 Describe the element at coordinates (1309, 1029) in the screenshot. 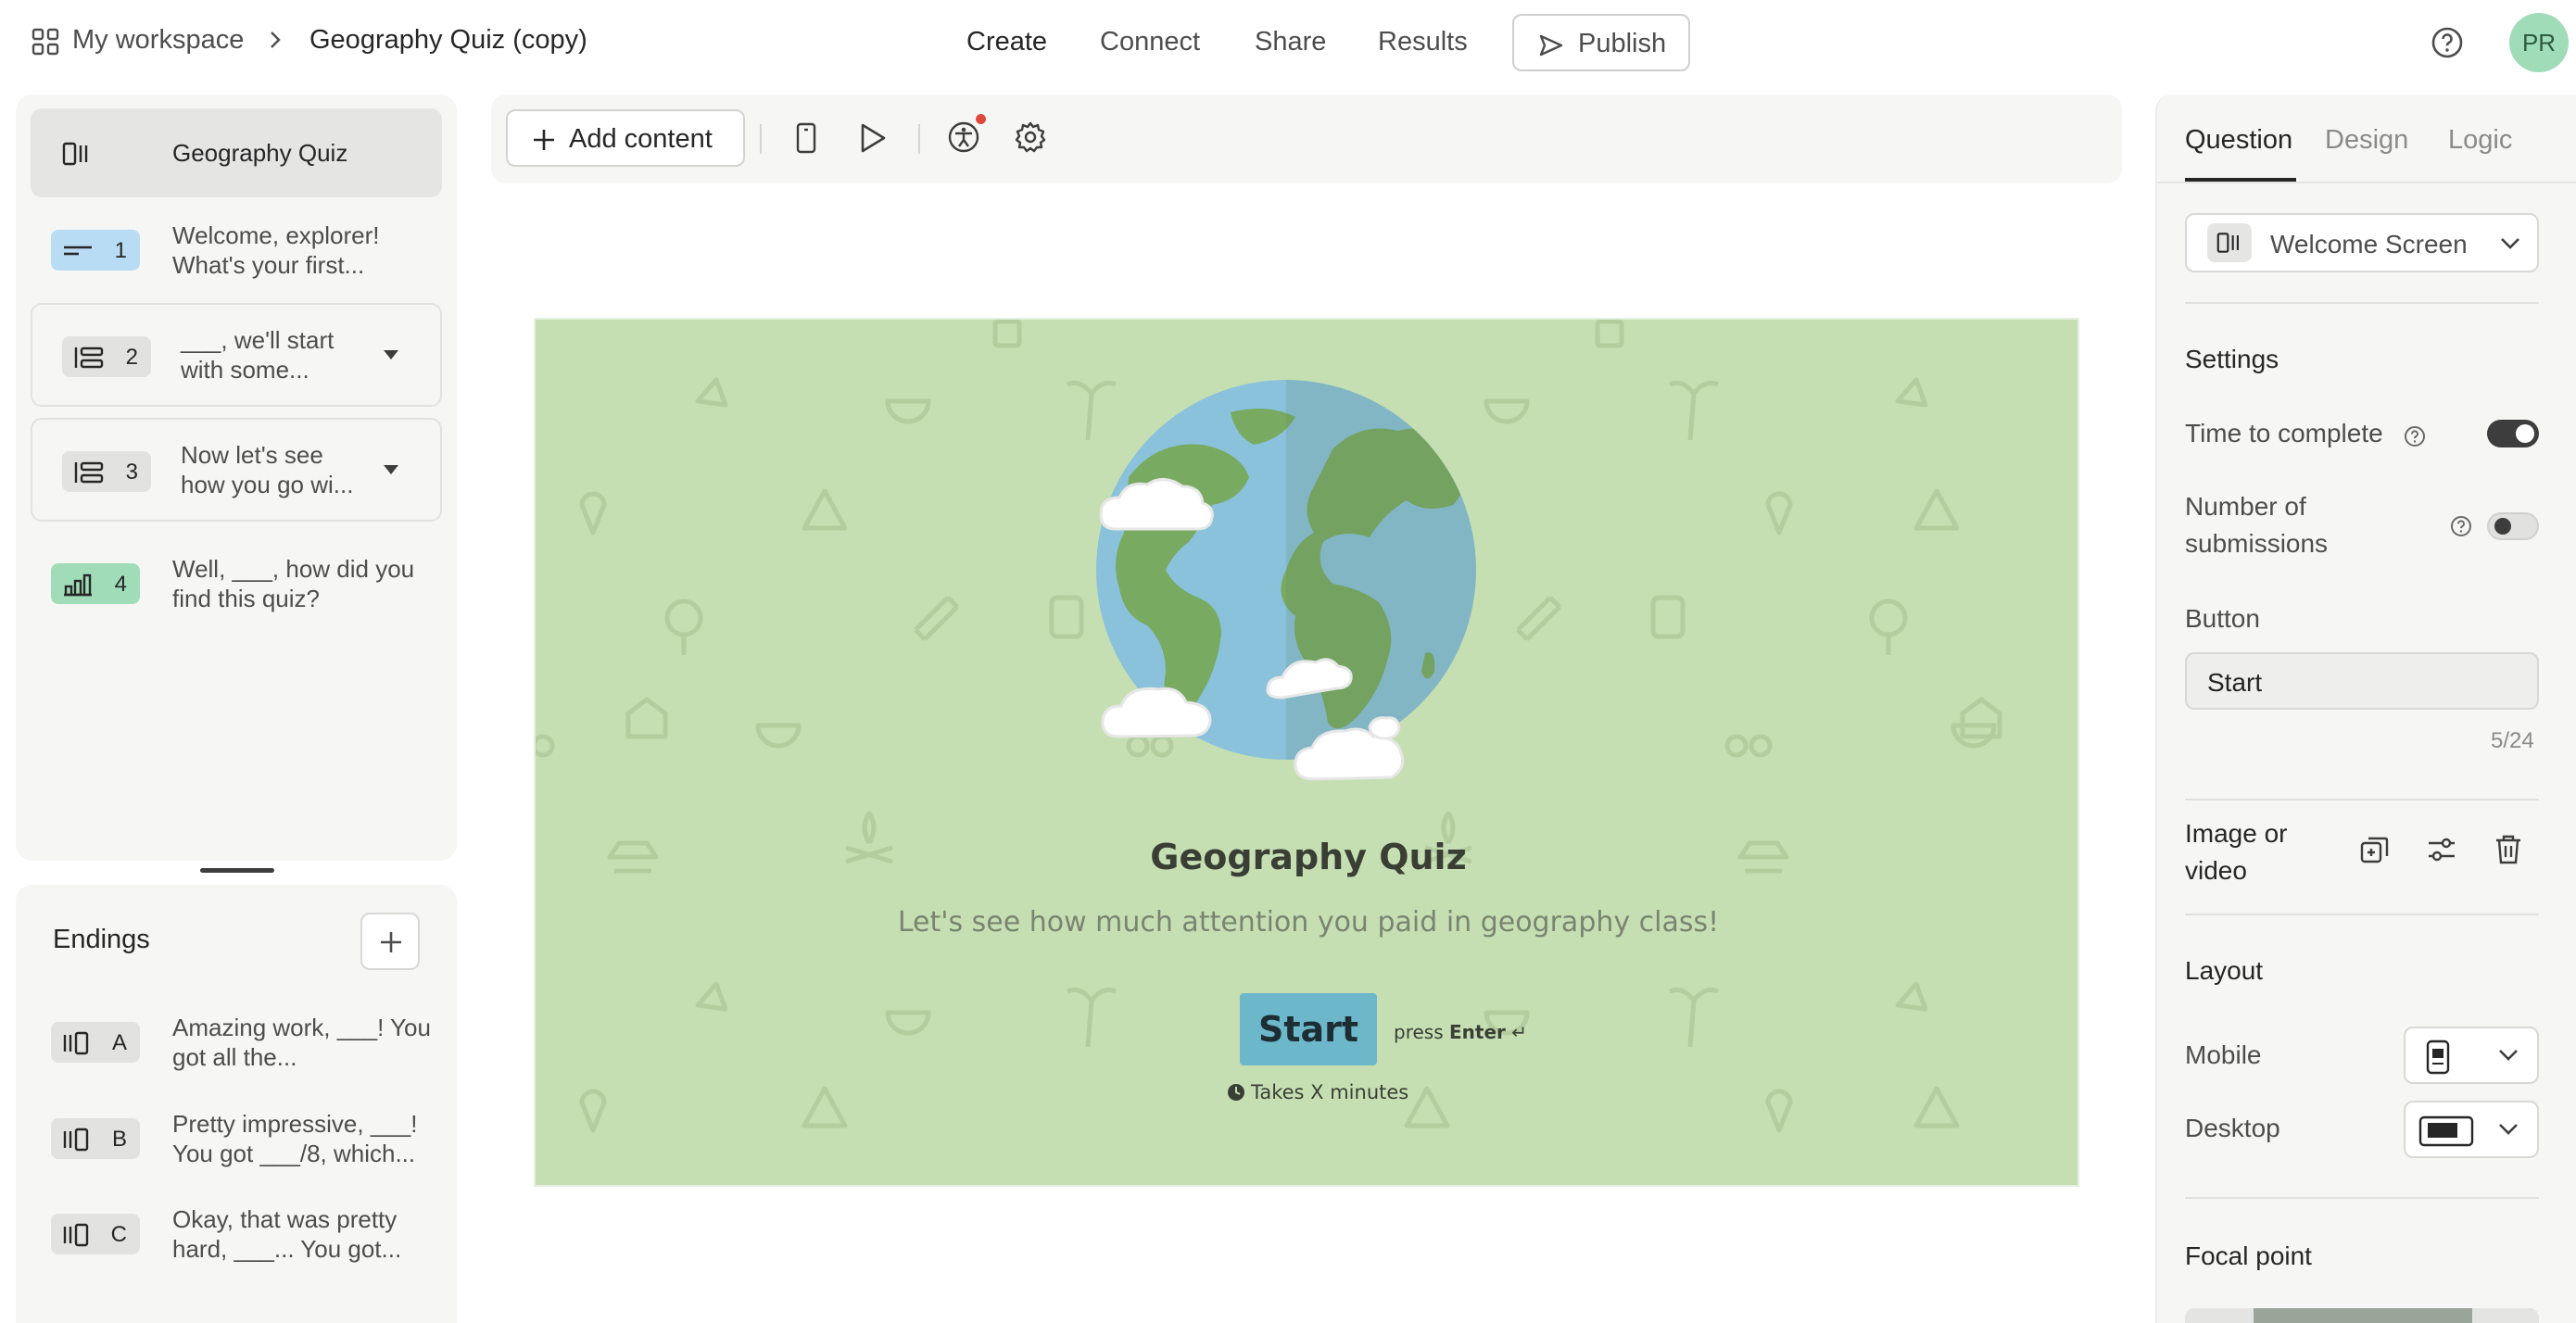

I see `start-button: Start` at that location.